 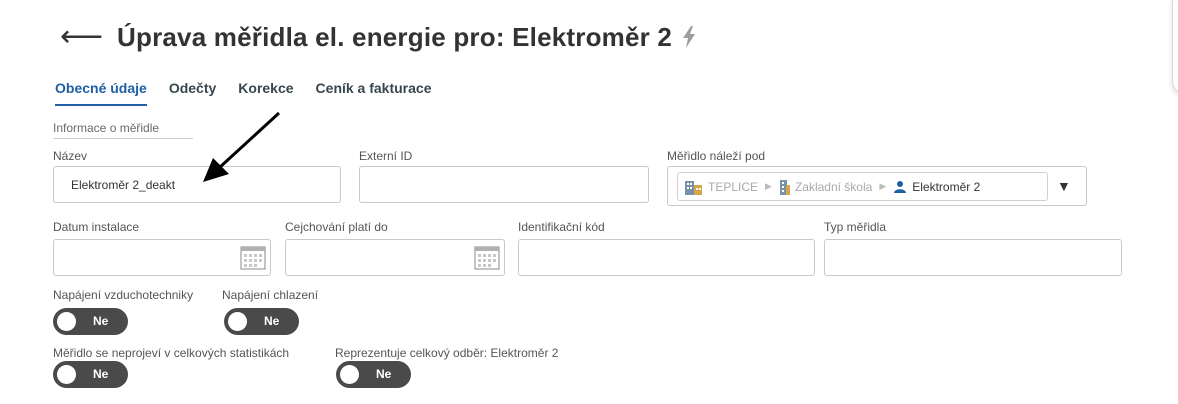 I want to click on tab-korekce: Korekce, so click(x=265, y=93).